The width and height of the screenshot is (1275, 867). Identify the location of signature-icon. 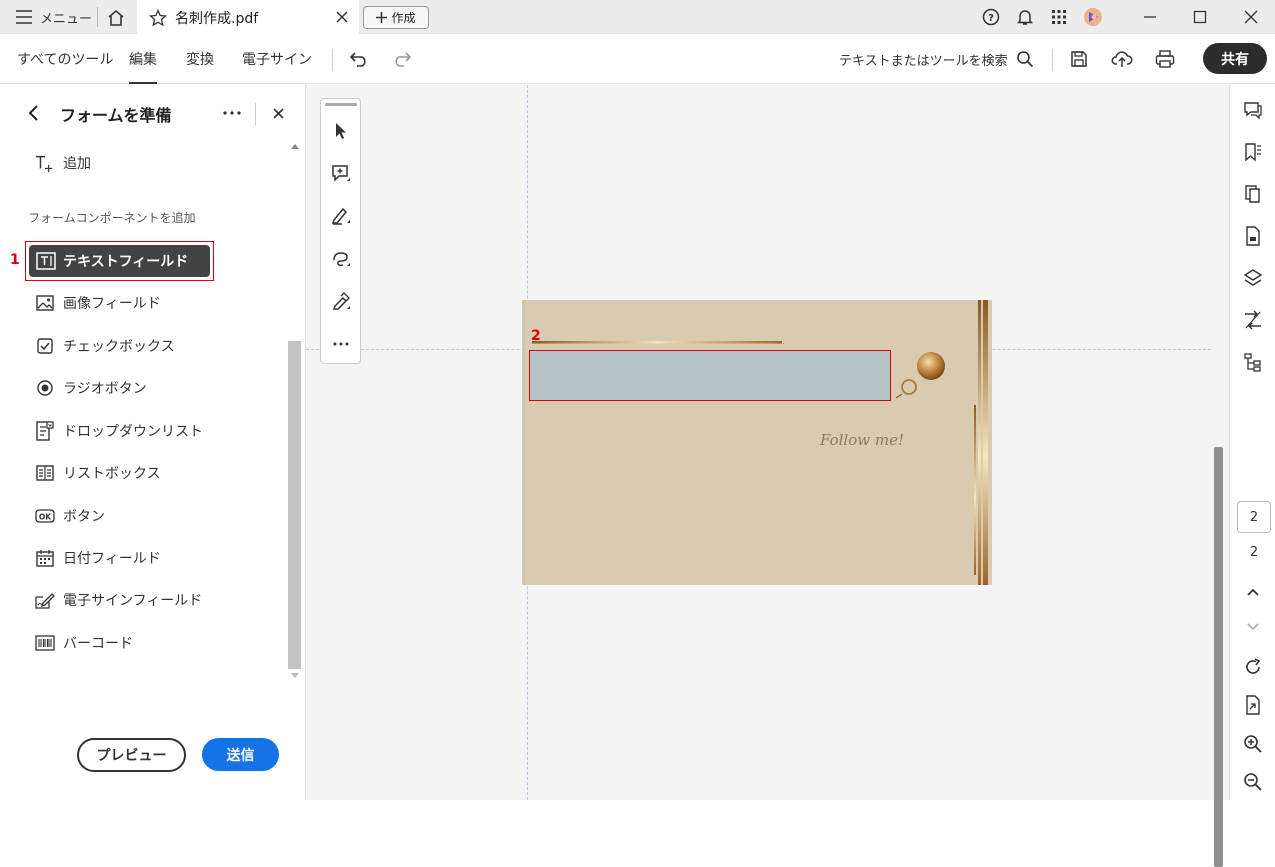
(45, 600).